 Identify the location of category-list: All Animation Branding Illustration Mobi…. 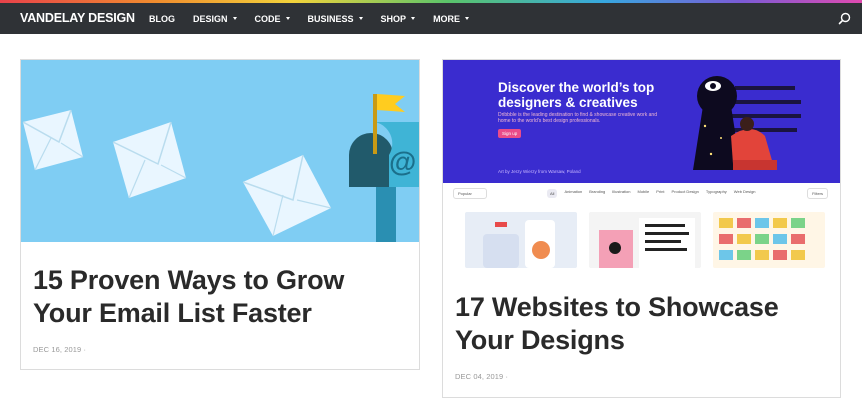
(655, 193).